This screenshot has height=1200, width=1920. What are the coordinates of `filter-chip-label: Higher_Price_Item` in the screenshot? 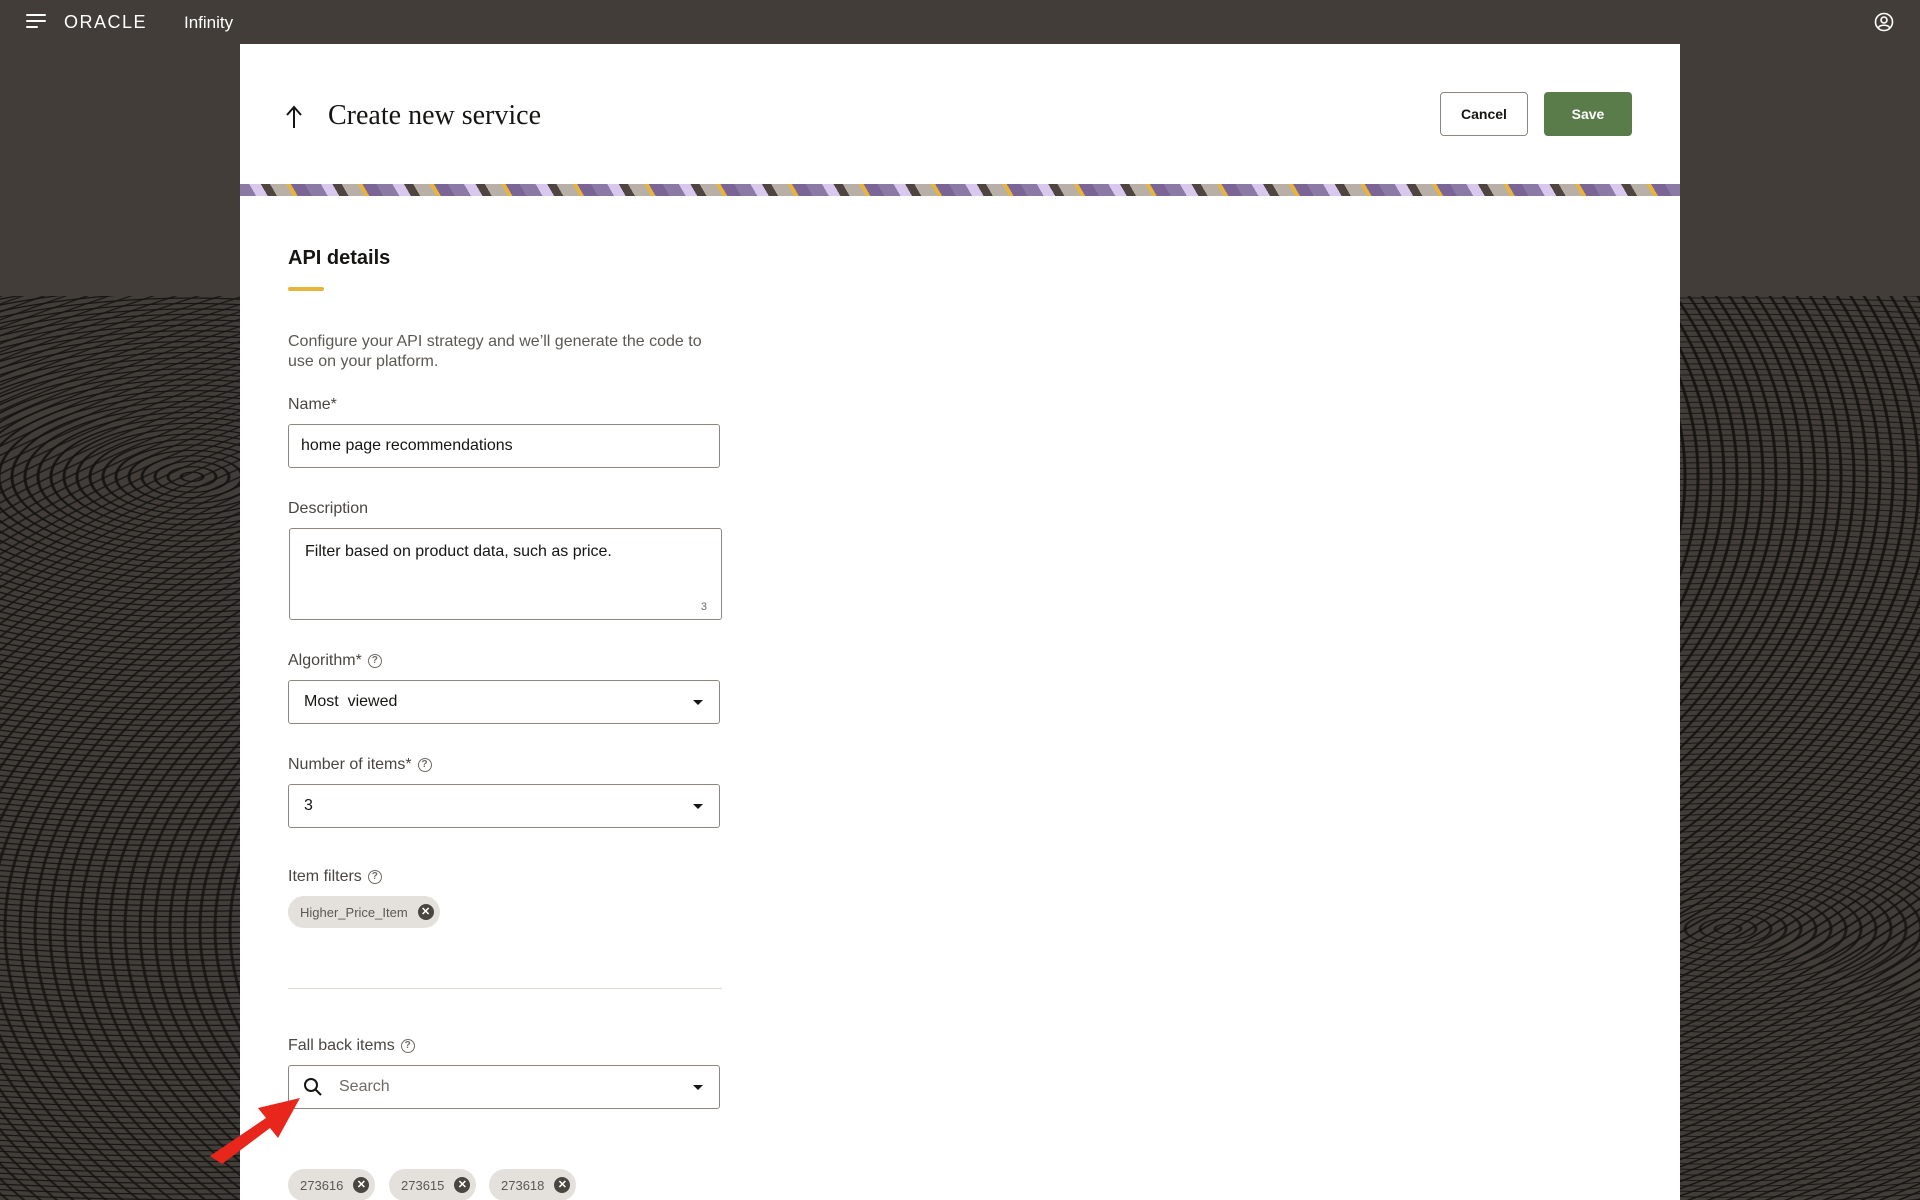 It's located at (354, 912).